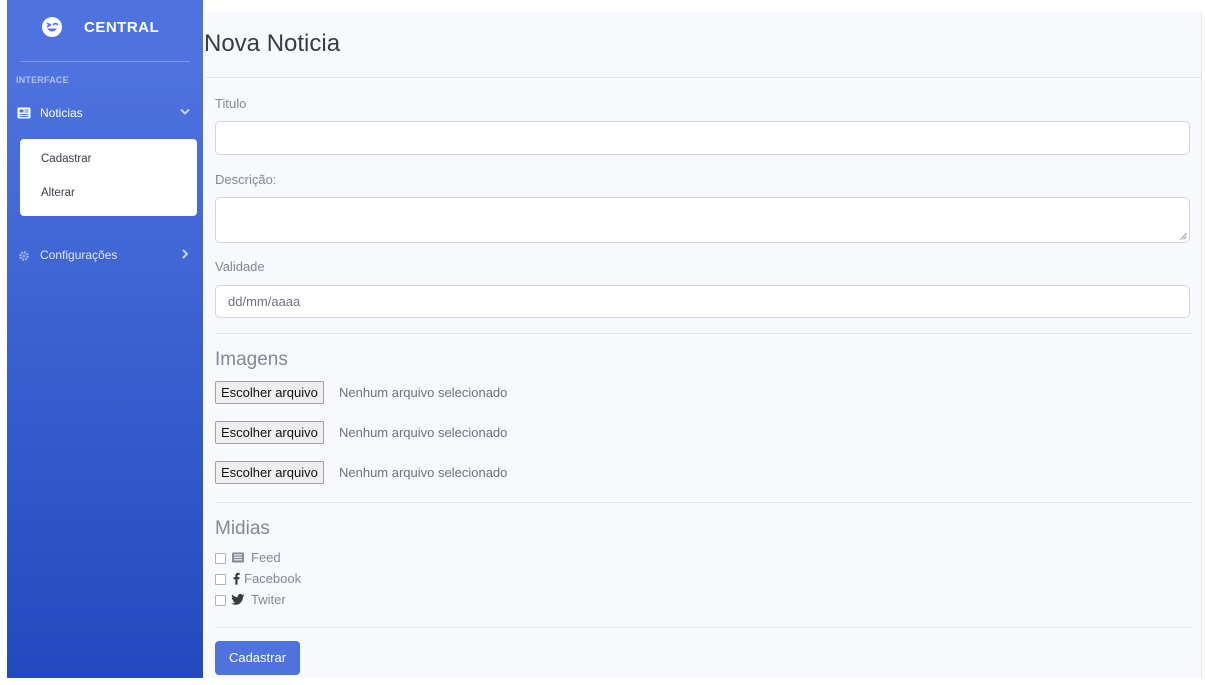 The height and width of the screenshot is (685, 1205). Describe the element at coordinates (703, 77) in the screenshot. I see `title-divider` at that location.